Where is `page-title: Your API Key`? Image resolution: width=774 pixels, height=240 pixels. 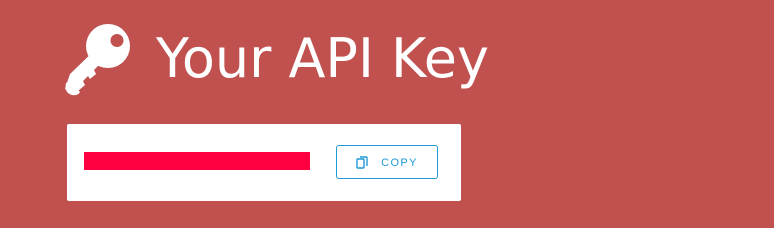 page-title: Your API Key is located at coordinates (322, 58).